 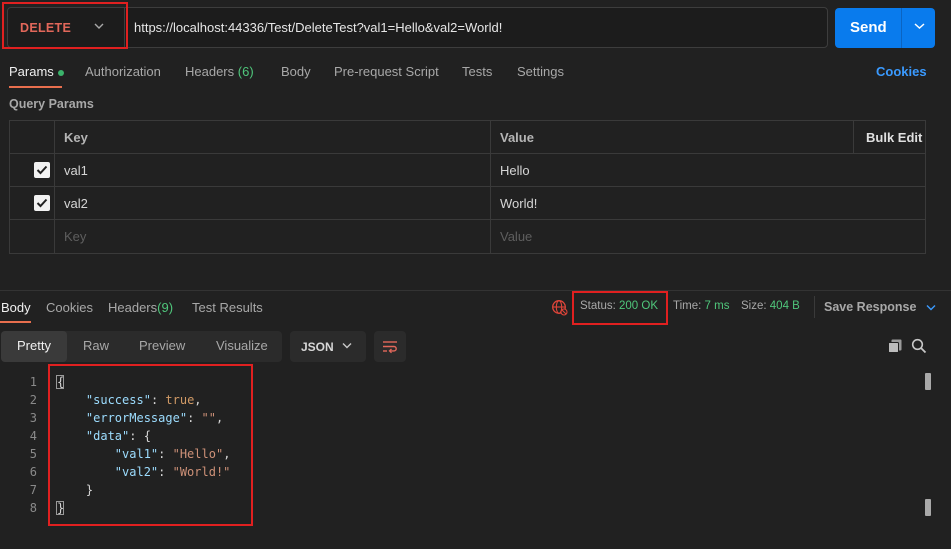 I want to click on method-annotation-box, so click(x=65, y=25).